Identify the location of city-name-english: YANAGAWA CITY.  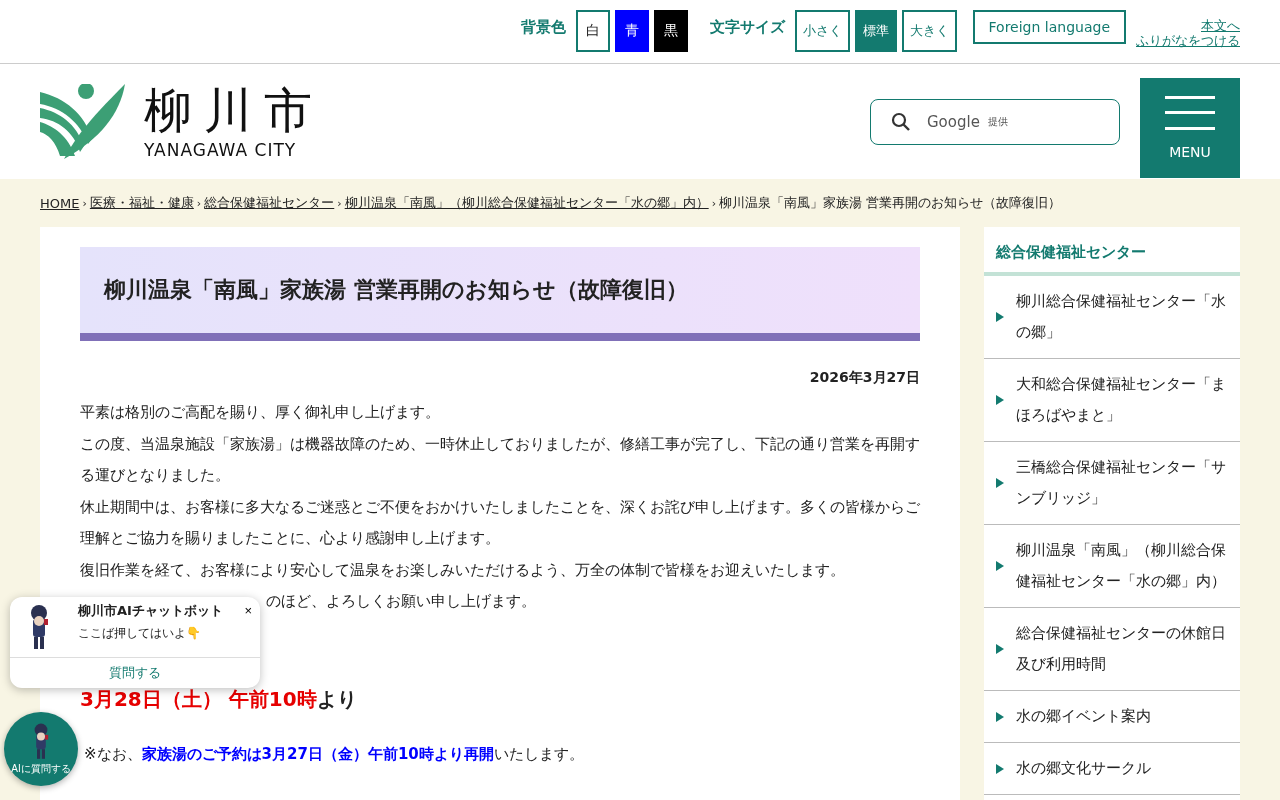
(221, 149).